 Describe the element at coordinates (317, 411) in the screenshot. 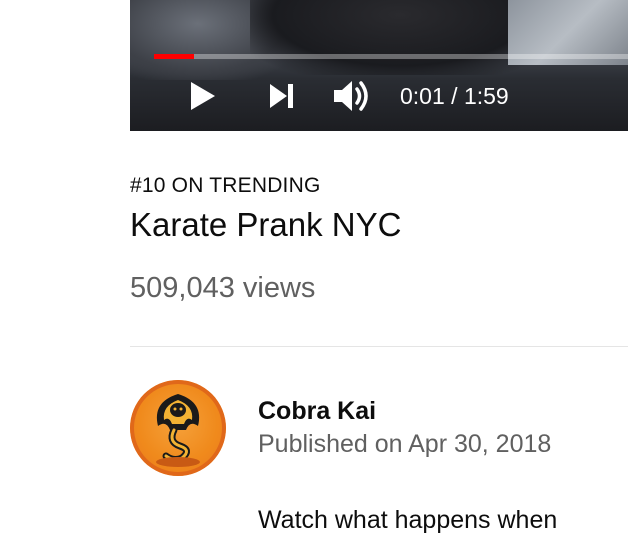

I see `channel-name: Cobra Kai` at that location.